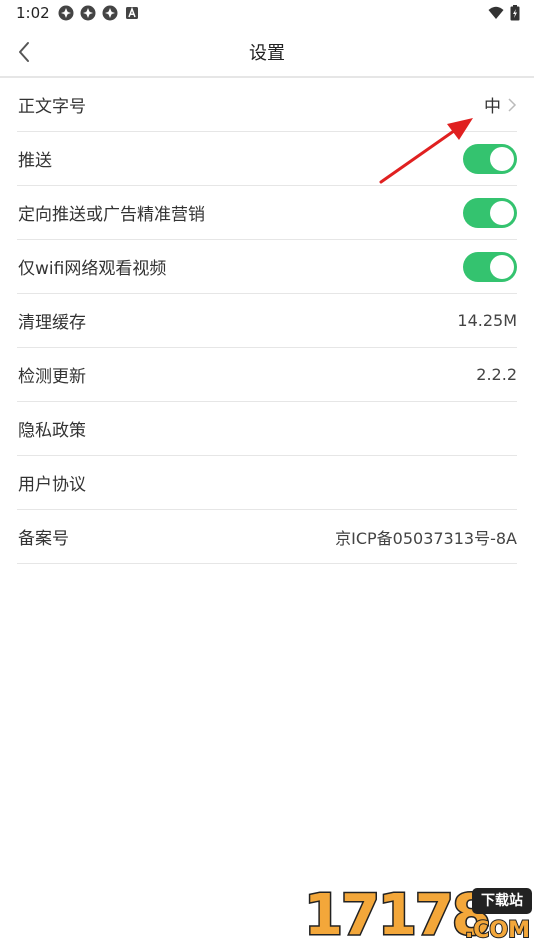 The height and width of the screenshot is (950, 534). Describe the element at coordinates (267, 213) in the screenshot. I see `setting-targeted-ads: 定向推送或广告精准营销` at that location.